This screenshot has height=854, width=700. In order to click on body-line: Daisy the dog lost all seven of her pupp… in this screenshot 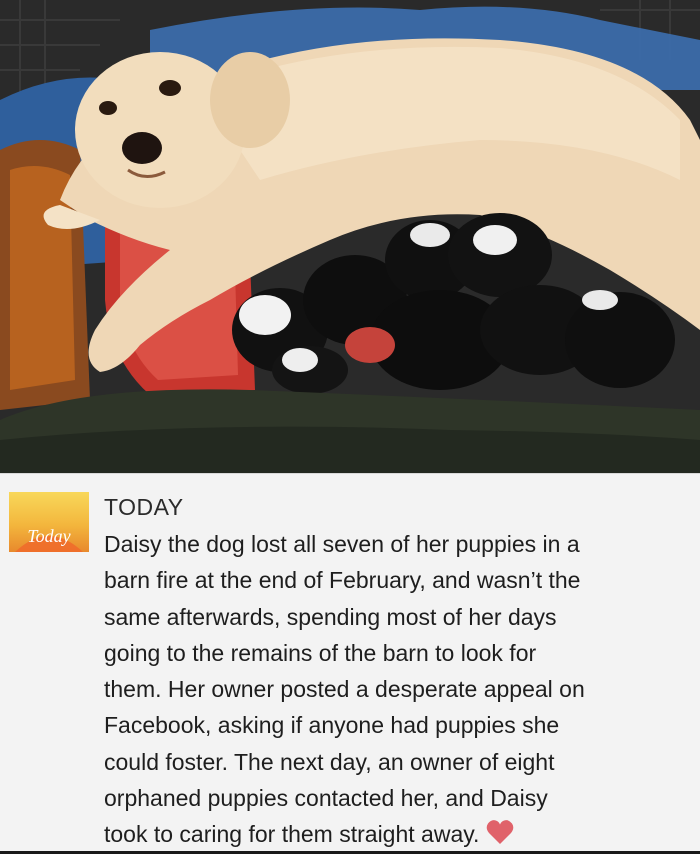, I will do `click(342, 544)`.